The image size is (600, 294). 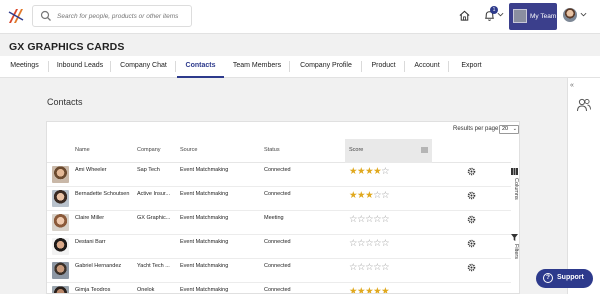 What do you see at coordinates (464, 15) in the screenshot?
I see `home-icon` at bounding box center [464, 15].